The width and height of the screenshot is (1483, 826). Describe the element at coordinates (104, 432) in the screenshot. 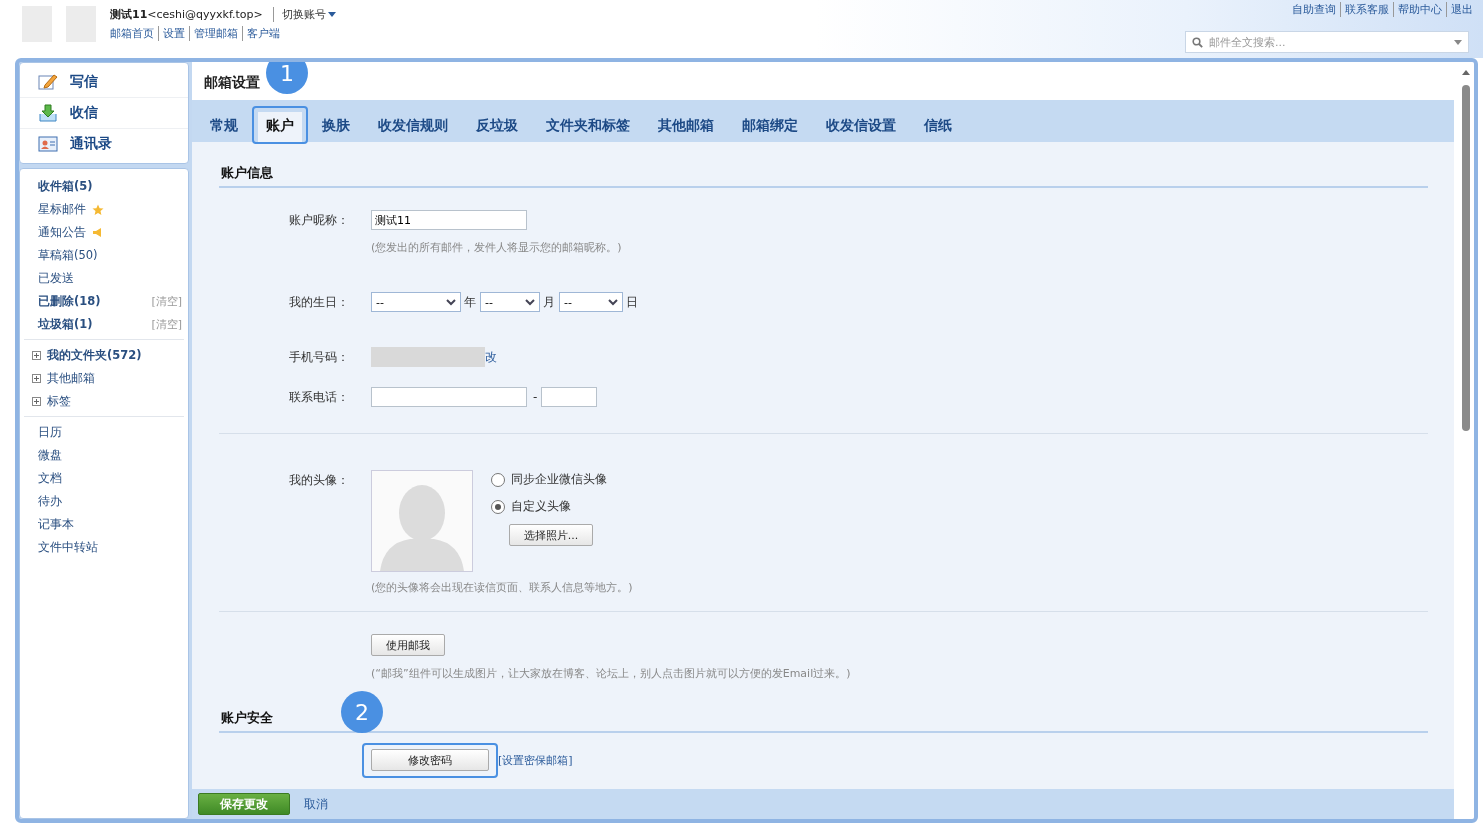

I see `app-link: 日历` at that location.